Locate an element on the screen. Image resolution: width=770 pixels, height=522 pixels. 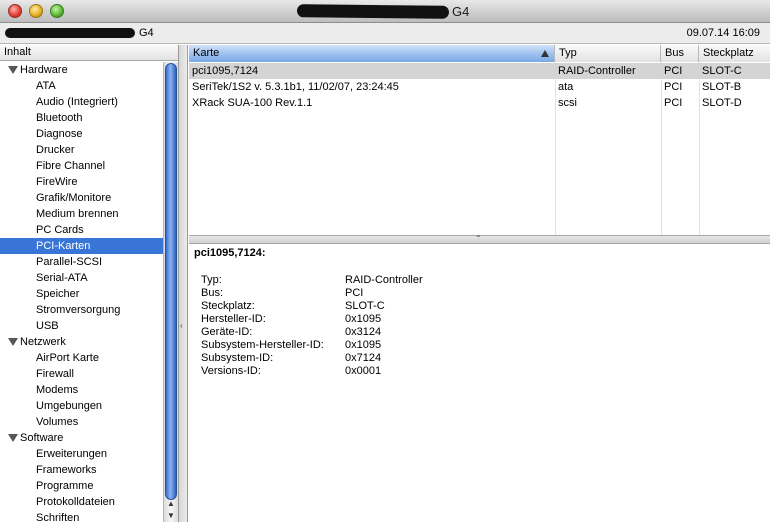
detail-label: Subsystem-Hersteller-ID: is located at coordinates (262, 345).